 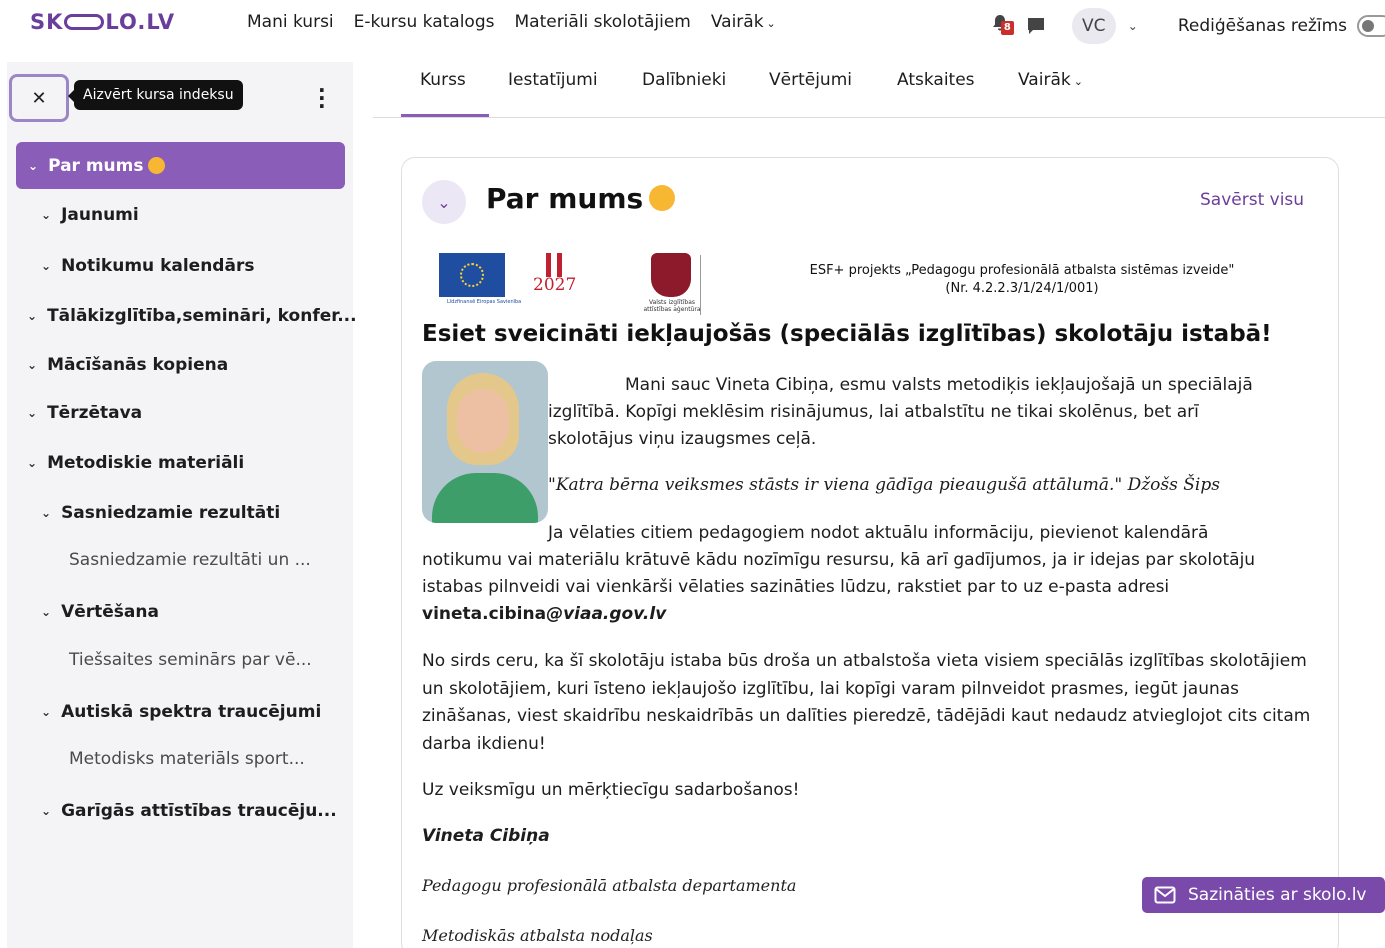 What do you see at coordinates (127, 365) in the screenshot?
I see `course-index-section: ⌄ Mācīšanās kopiena` at bounding box center [127, 365].